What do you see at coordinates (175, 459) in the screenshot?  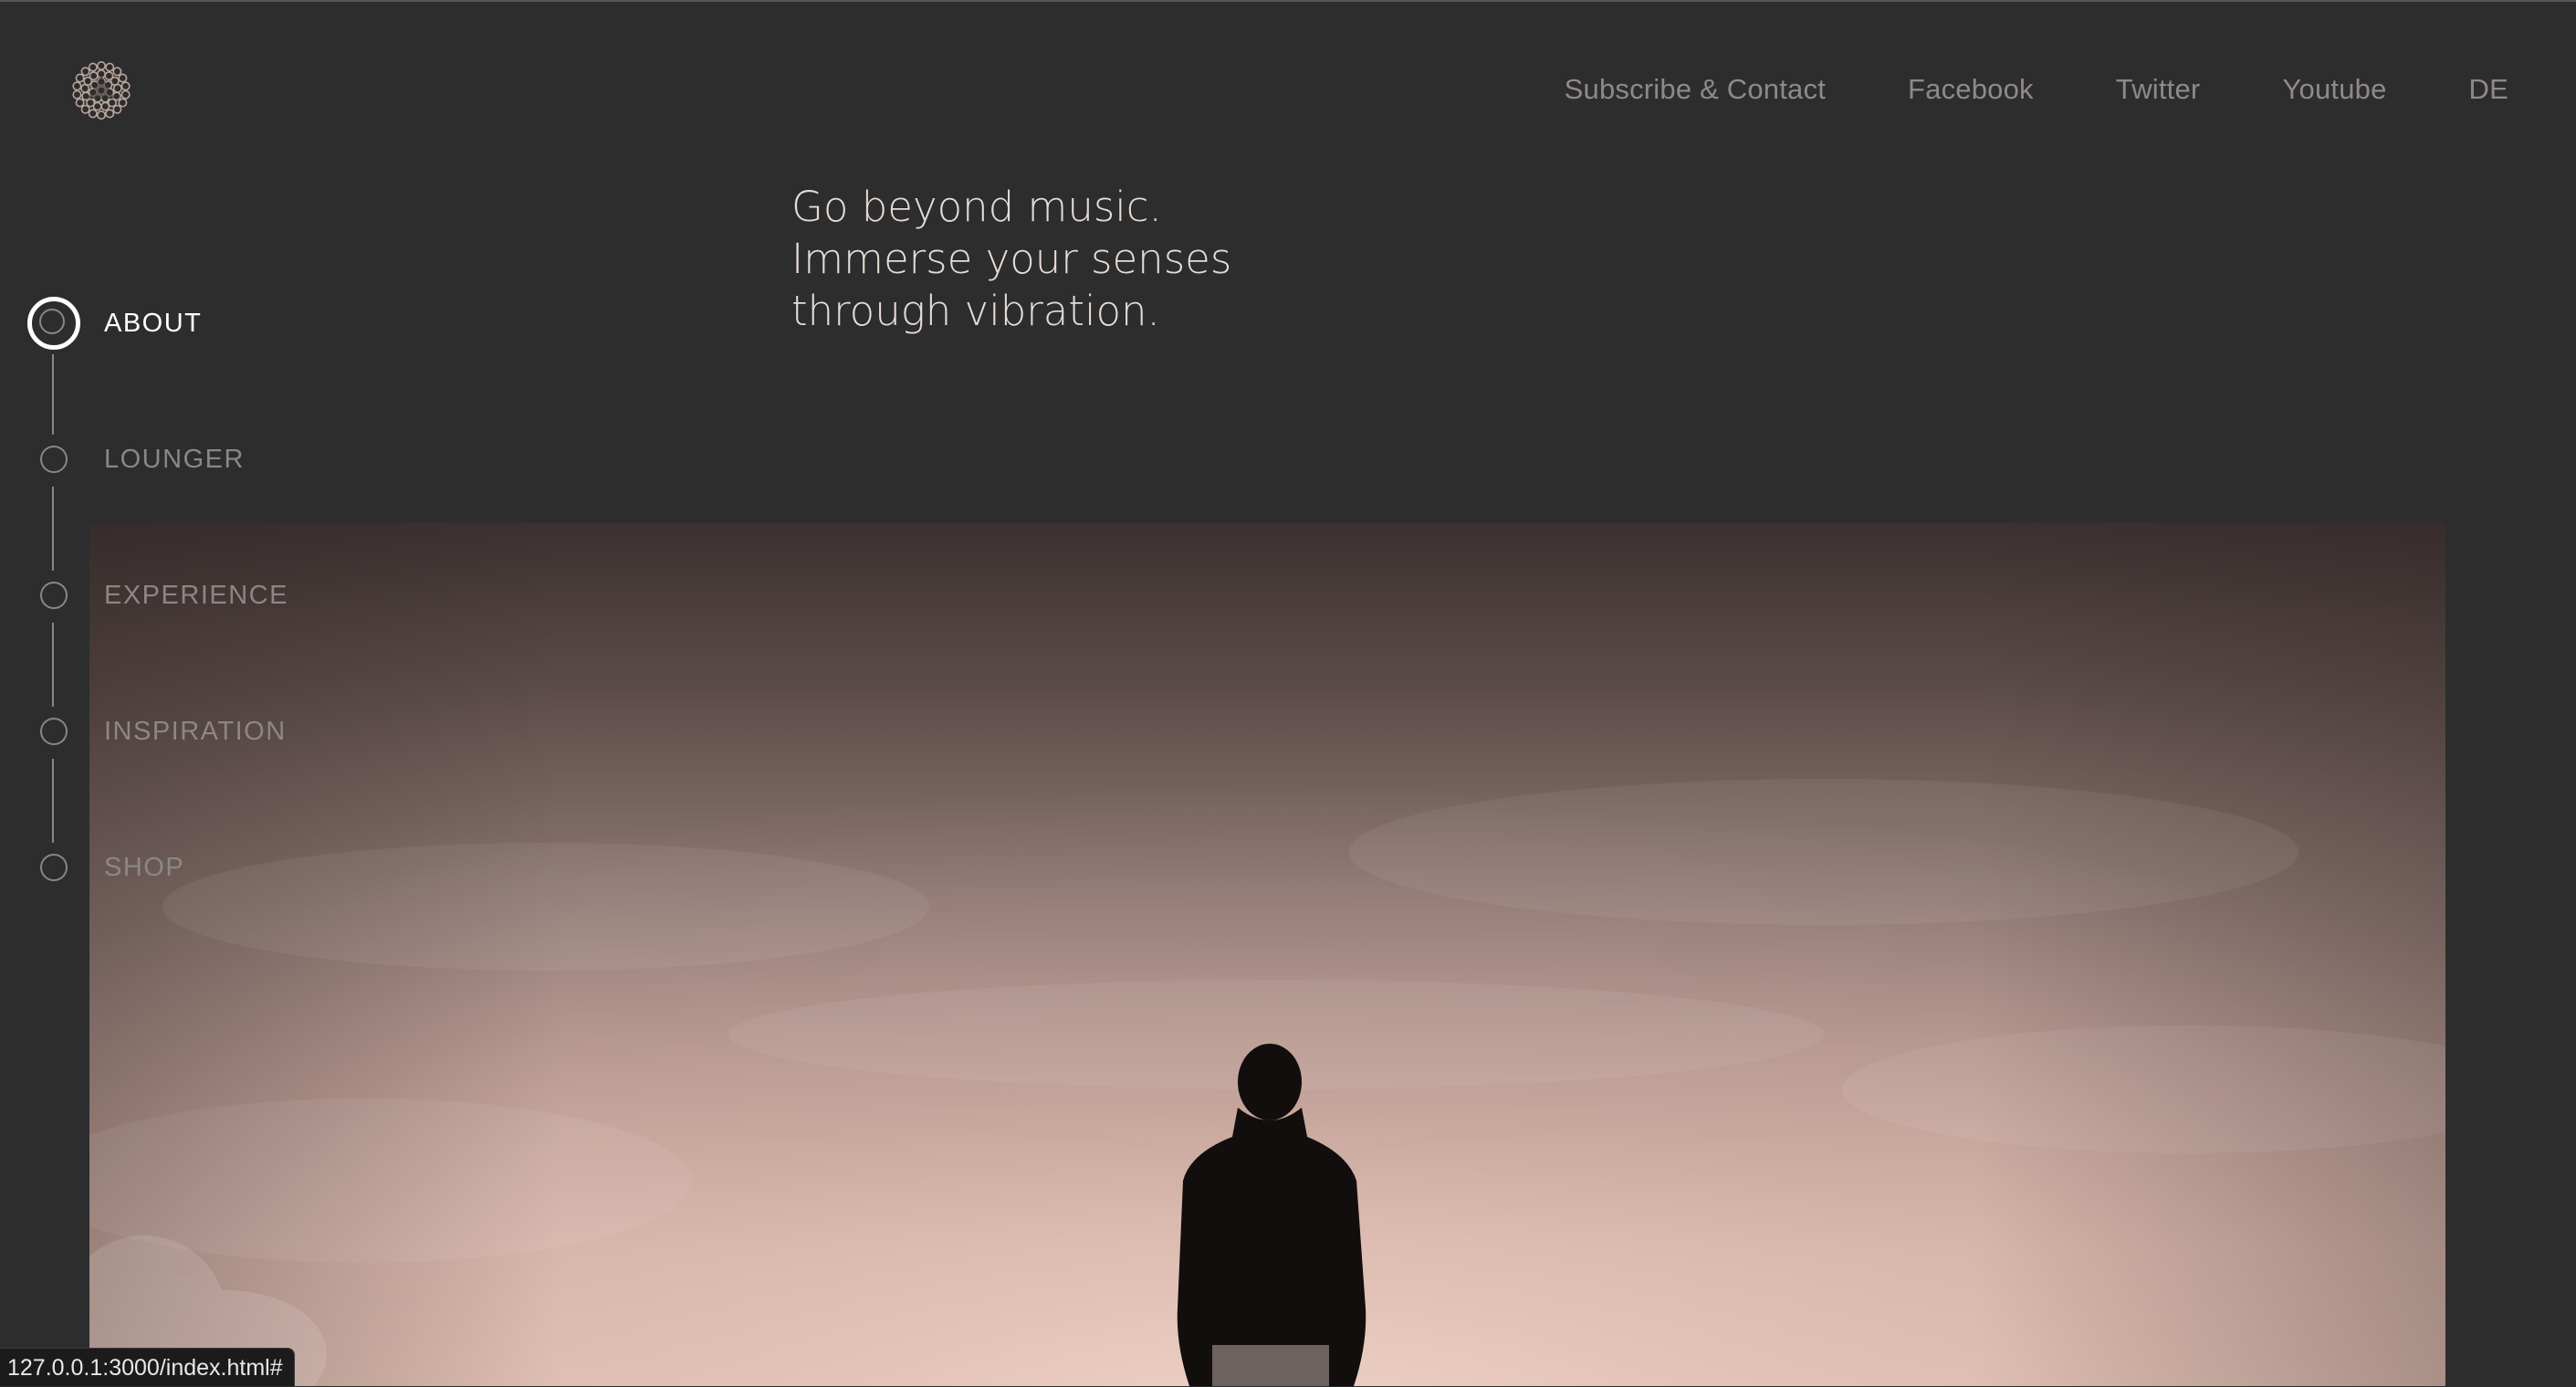 I see `sidebar-item-label: LOUNGER` at bounding box center [175, 459].